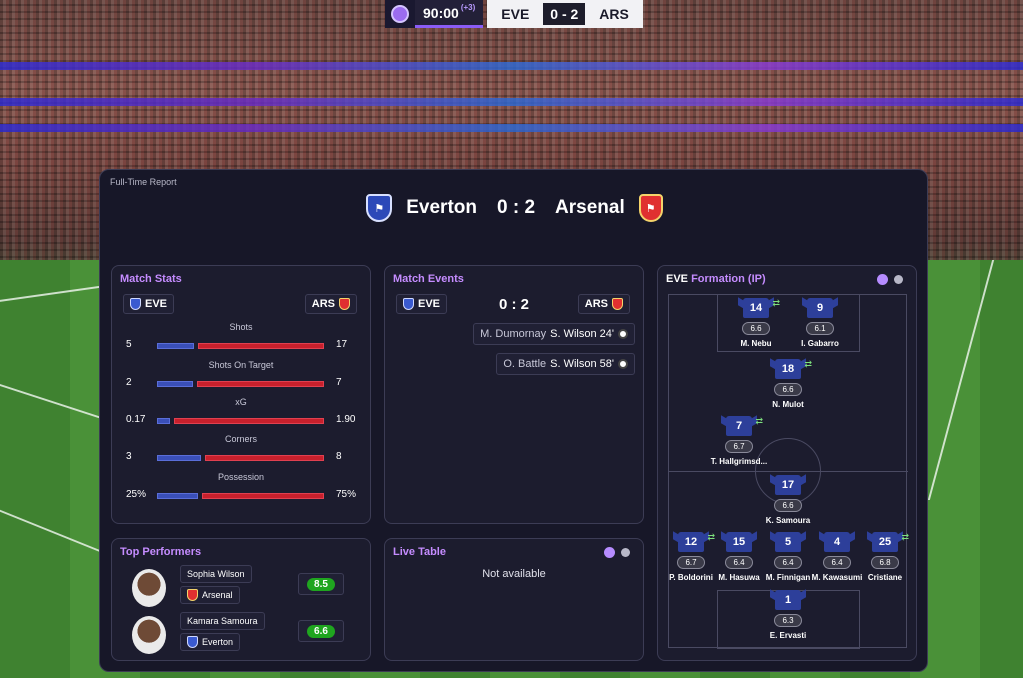 This screenshot has width=1023, height=678. What do you see at coordinates (728, 279) in the screenshot?
I see `formation-label: Formation (IP)` at bounding box center [728, 279].